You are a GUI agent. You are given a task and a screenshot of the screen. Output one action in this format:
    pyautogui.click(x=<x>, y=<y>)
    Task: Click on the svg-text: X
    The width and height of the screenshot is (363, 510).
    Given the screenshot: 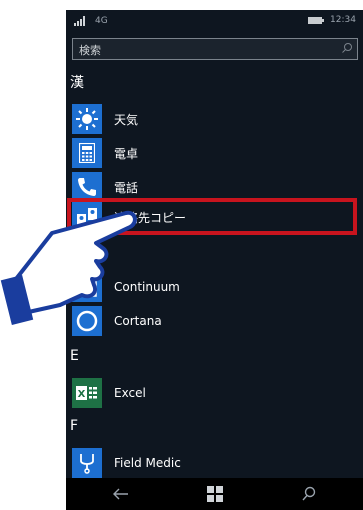 What is the action you would take?
    pyautogui.click(x=82, y=394)
    